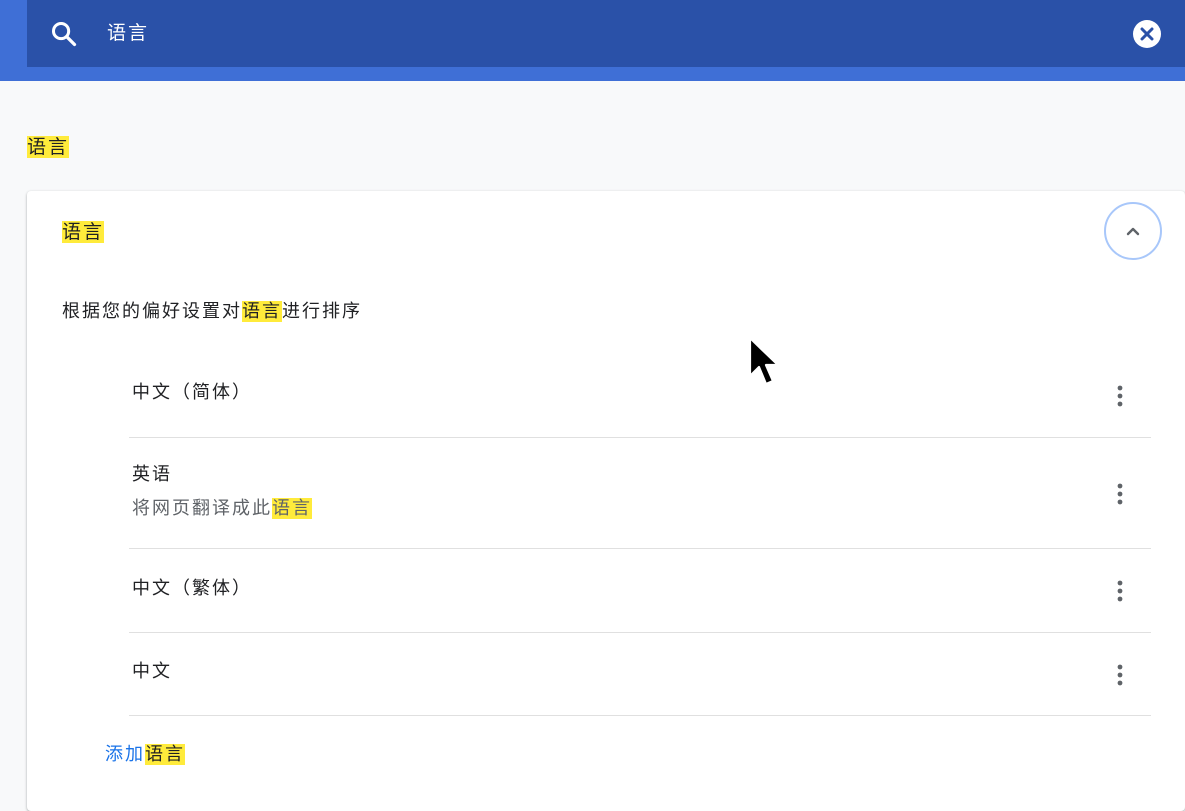  I want to click on add-highlight: 语言, so click(165, 754).